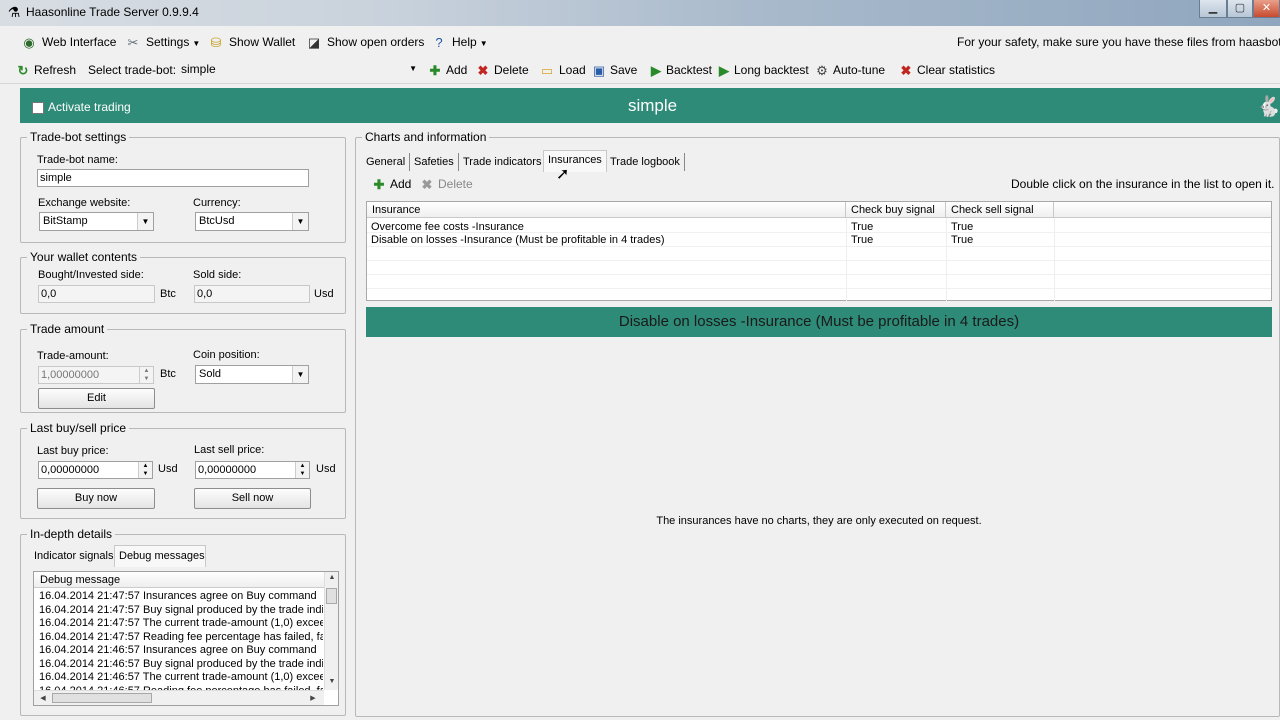  Describe the element at coordinates (74, 556) in the screenshot. I see `tab-indicator-signals: Indicator signals` at that location.